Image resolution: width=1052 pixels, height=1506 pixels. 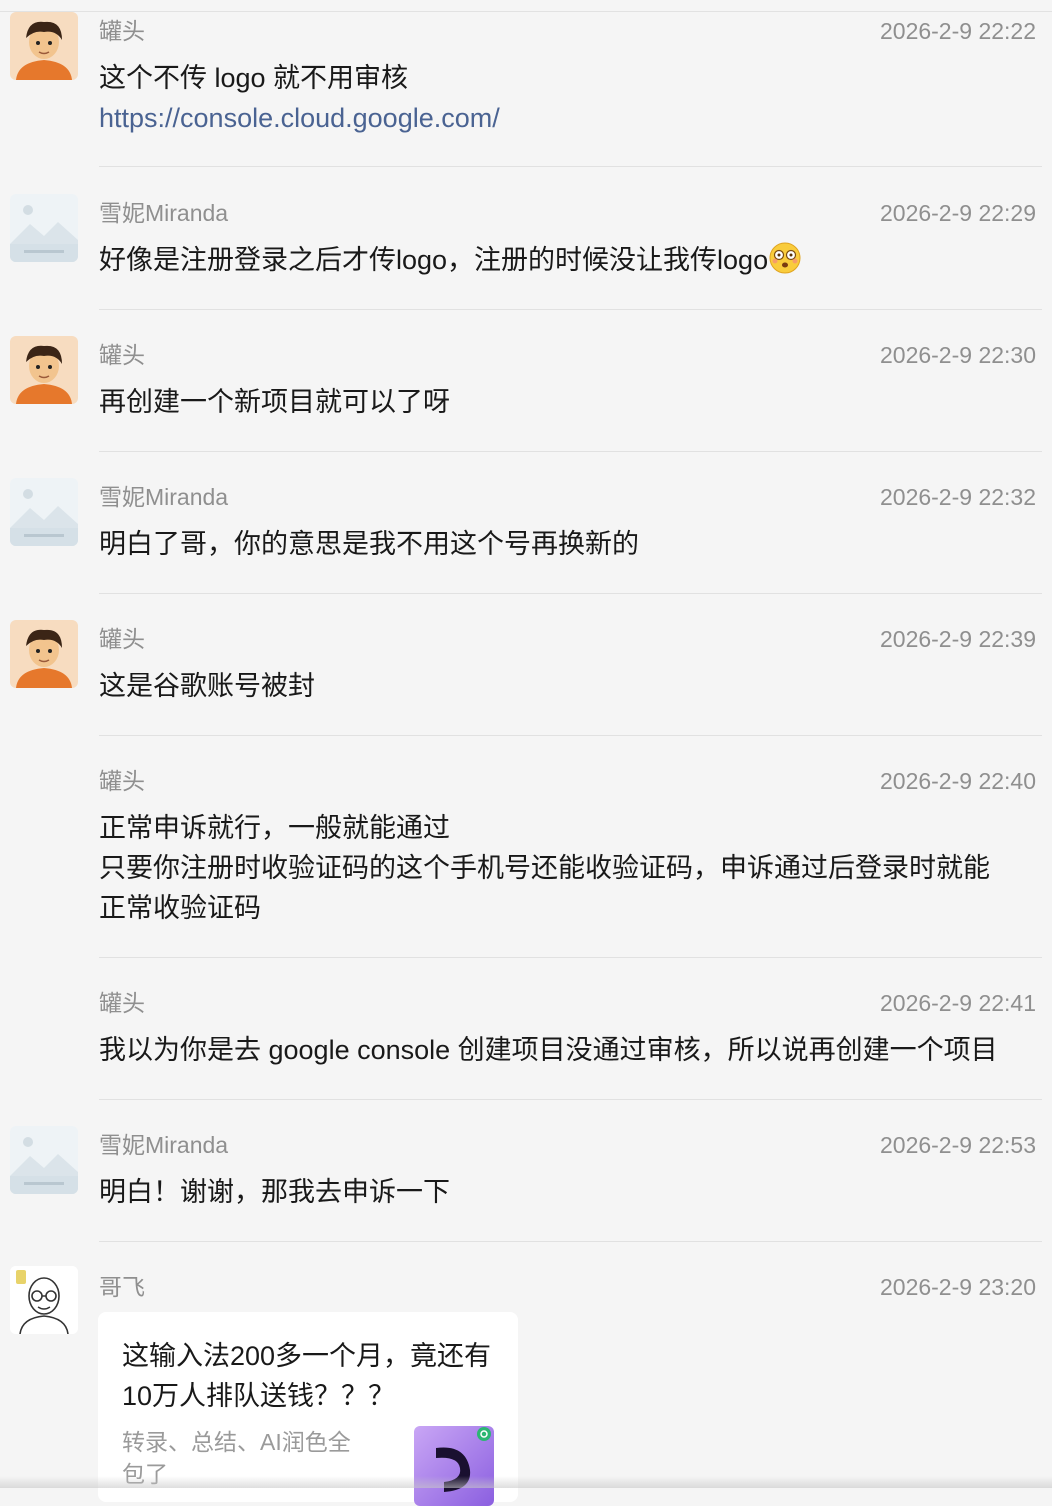 What do you see at coordinates (957, 213) in the screenshot?
I see `message-time: 2026-2-9 22:29` at bounding box center [957, 213].